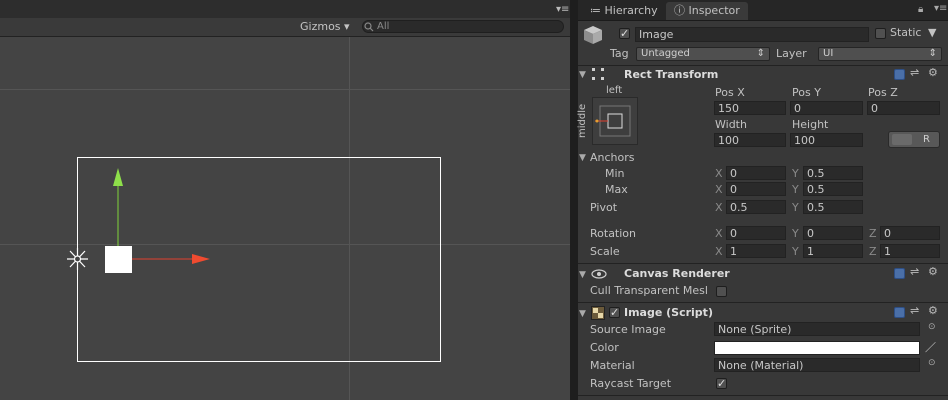  What do you see at coordinates (703, 54) in the screenshot?
I see `tag-dropdown: Untagged ⇕` at bounding box center [703, 54].